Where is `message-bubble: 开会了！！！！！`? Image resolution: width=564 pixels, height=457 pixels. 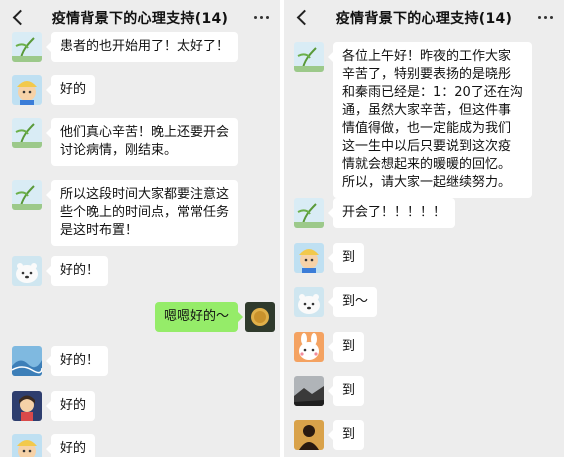 message-bubble: 开会了！！！！！ is located at coordinates (391, 213).